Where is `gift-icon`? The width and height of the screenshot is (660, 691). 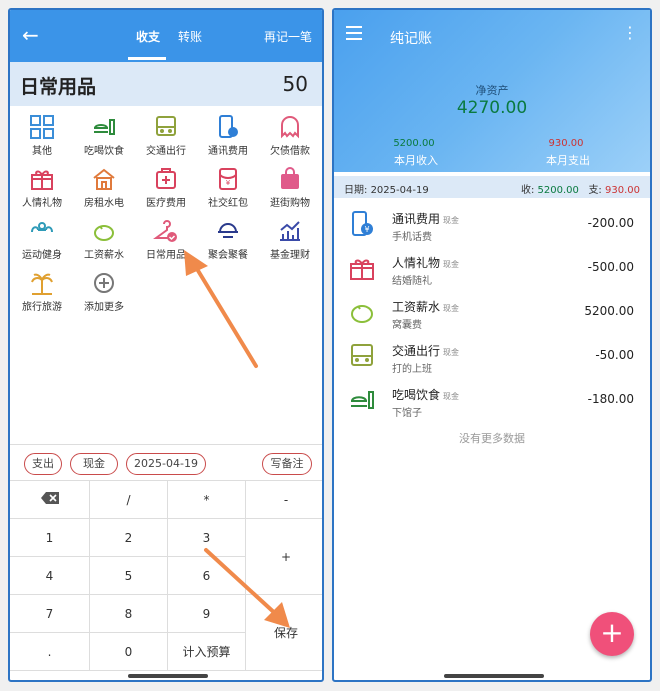
gift-icon is located at coordinates (362, 269).